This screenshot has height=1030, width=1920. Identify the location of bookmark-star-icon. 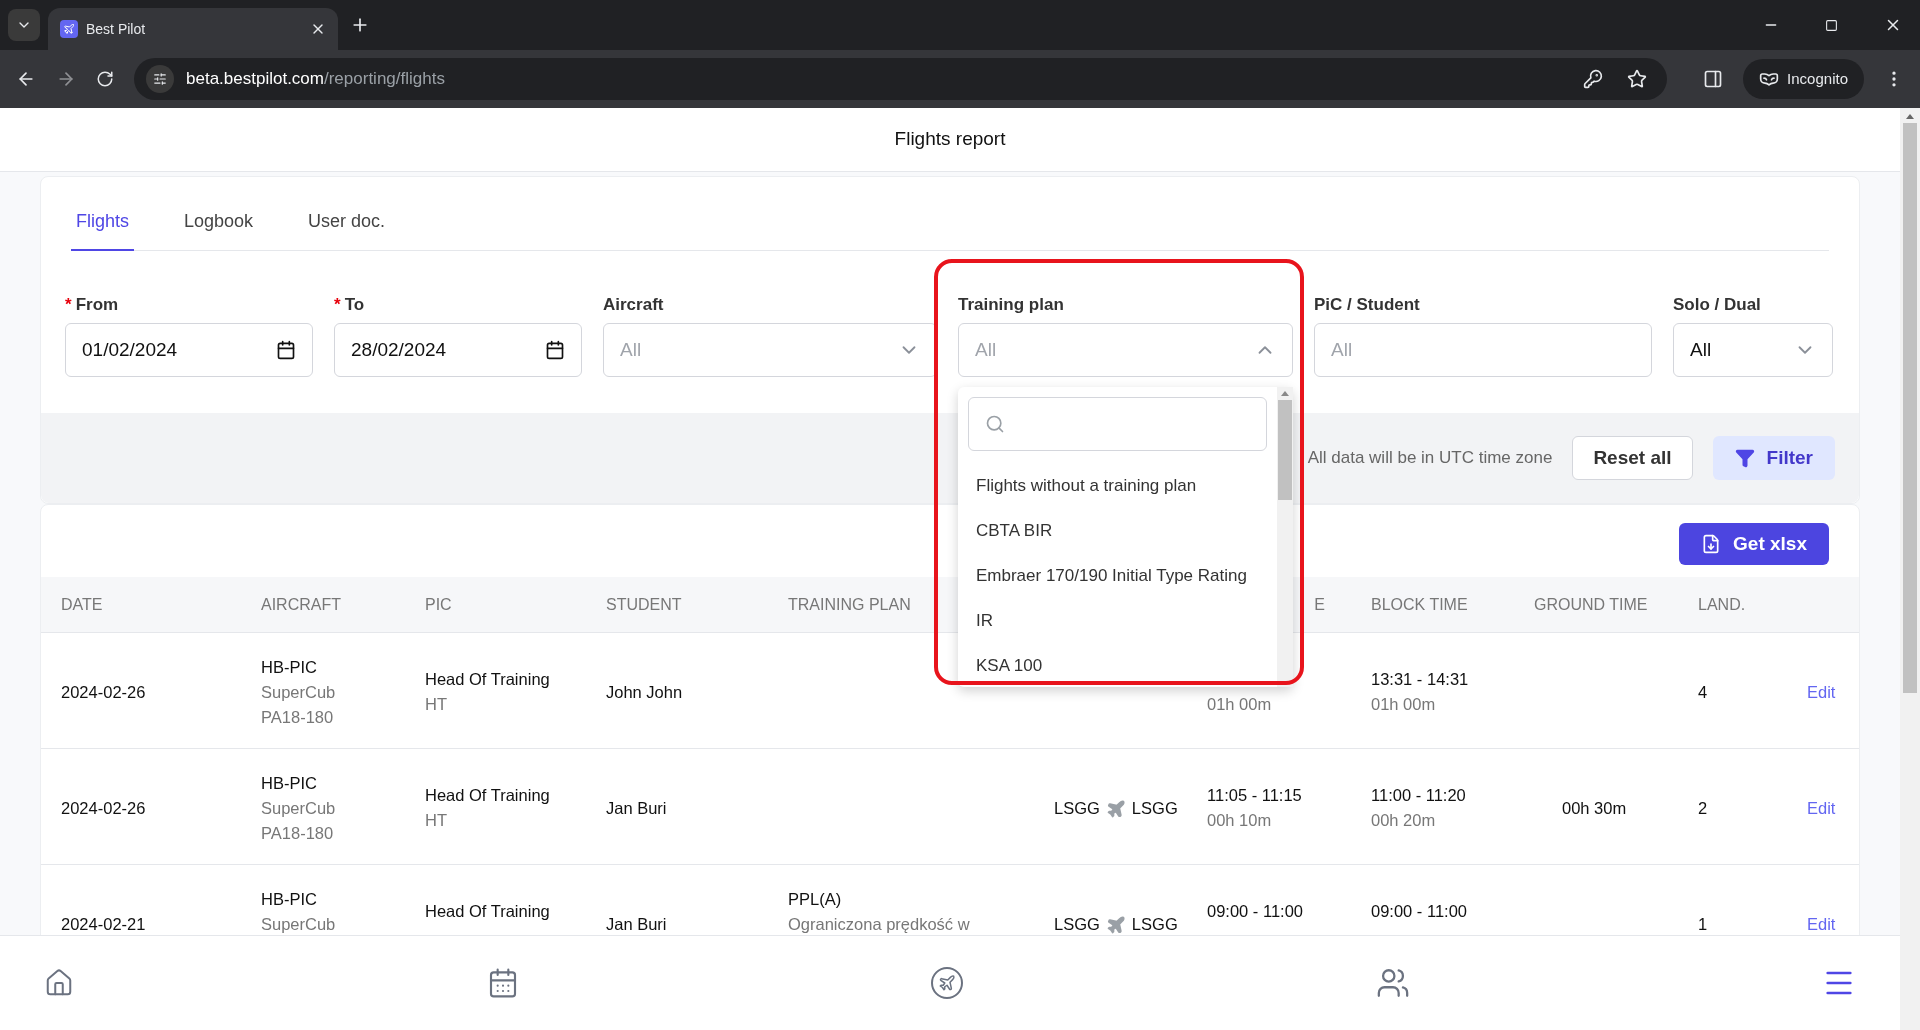
(1637, 79).